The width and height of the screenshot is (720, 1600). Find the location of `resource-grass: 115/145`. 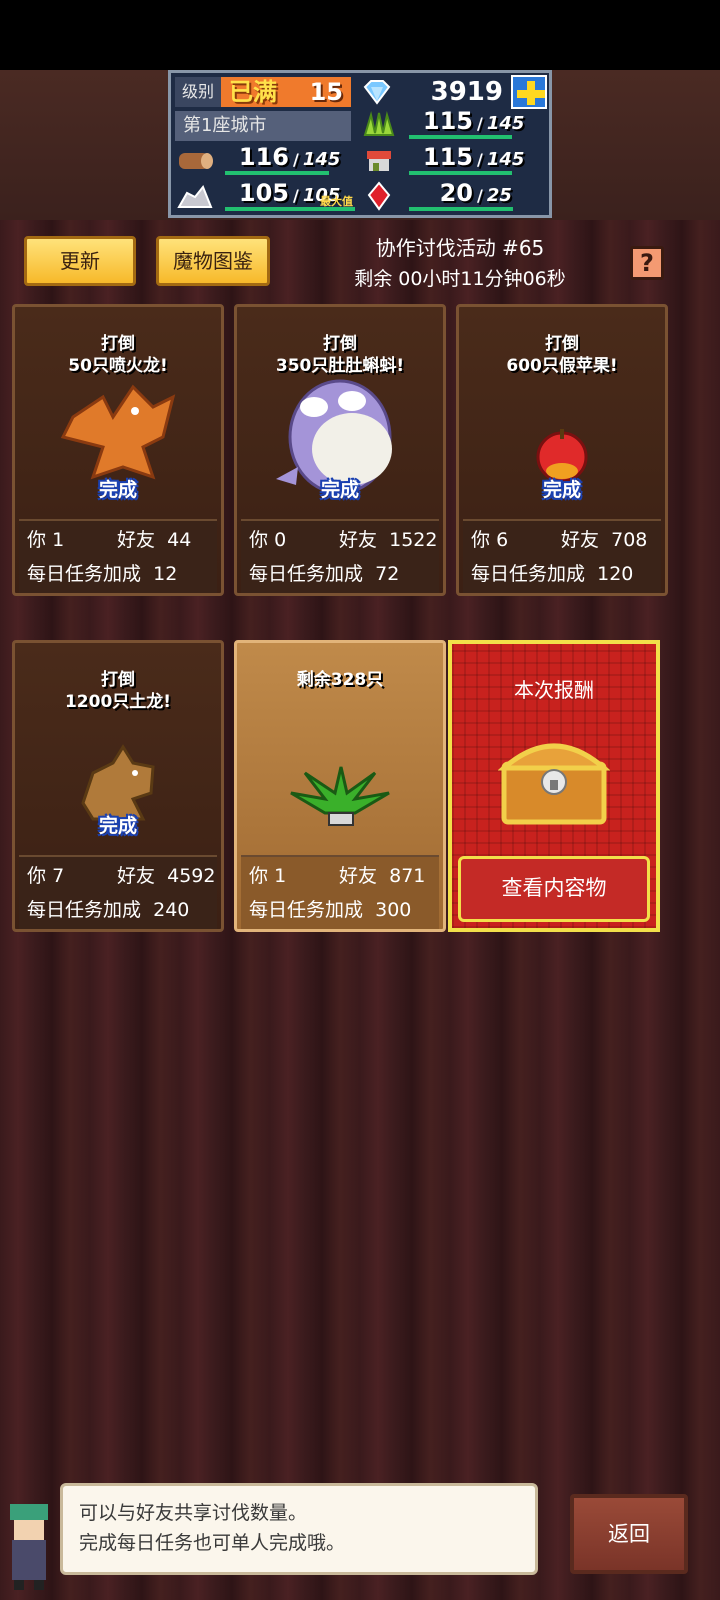

resource-grass: 115/145 is located at coordinates (453, 124).